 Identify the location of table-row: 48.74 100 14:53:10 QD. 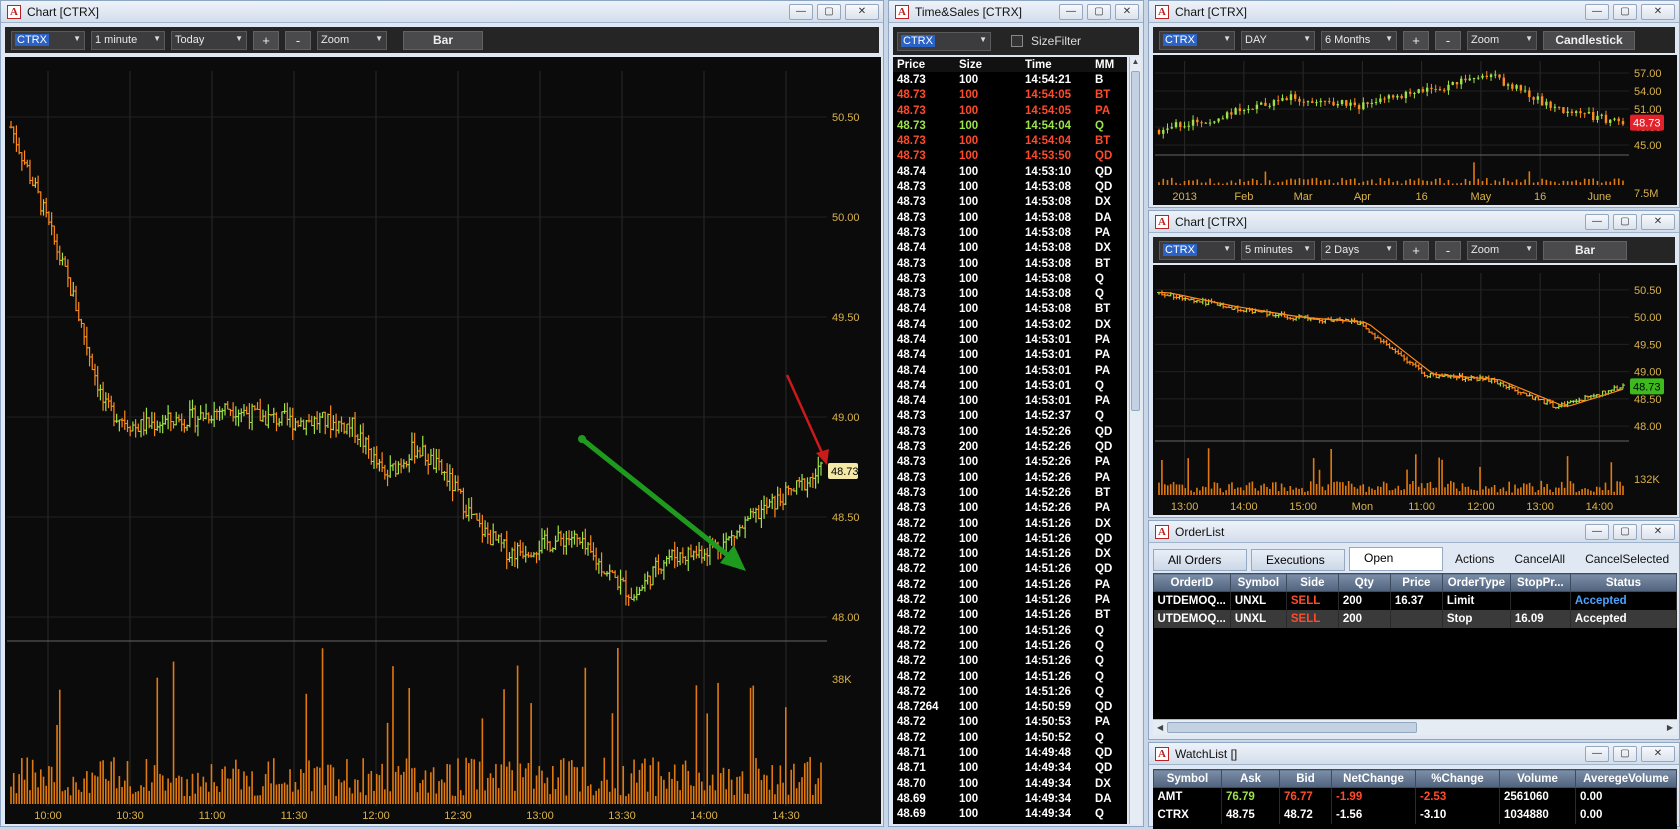
(1010, 171).